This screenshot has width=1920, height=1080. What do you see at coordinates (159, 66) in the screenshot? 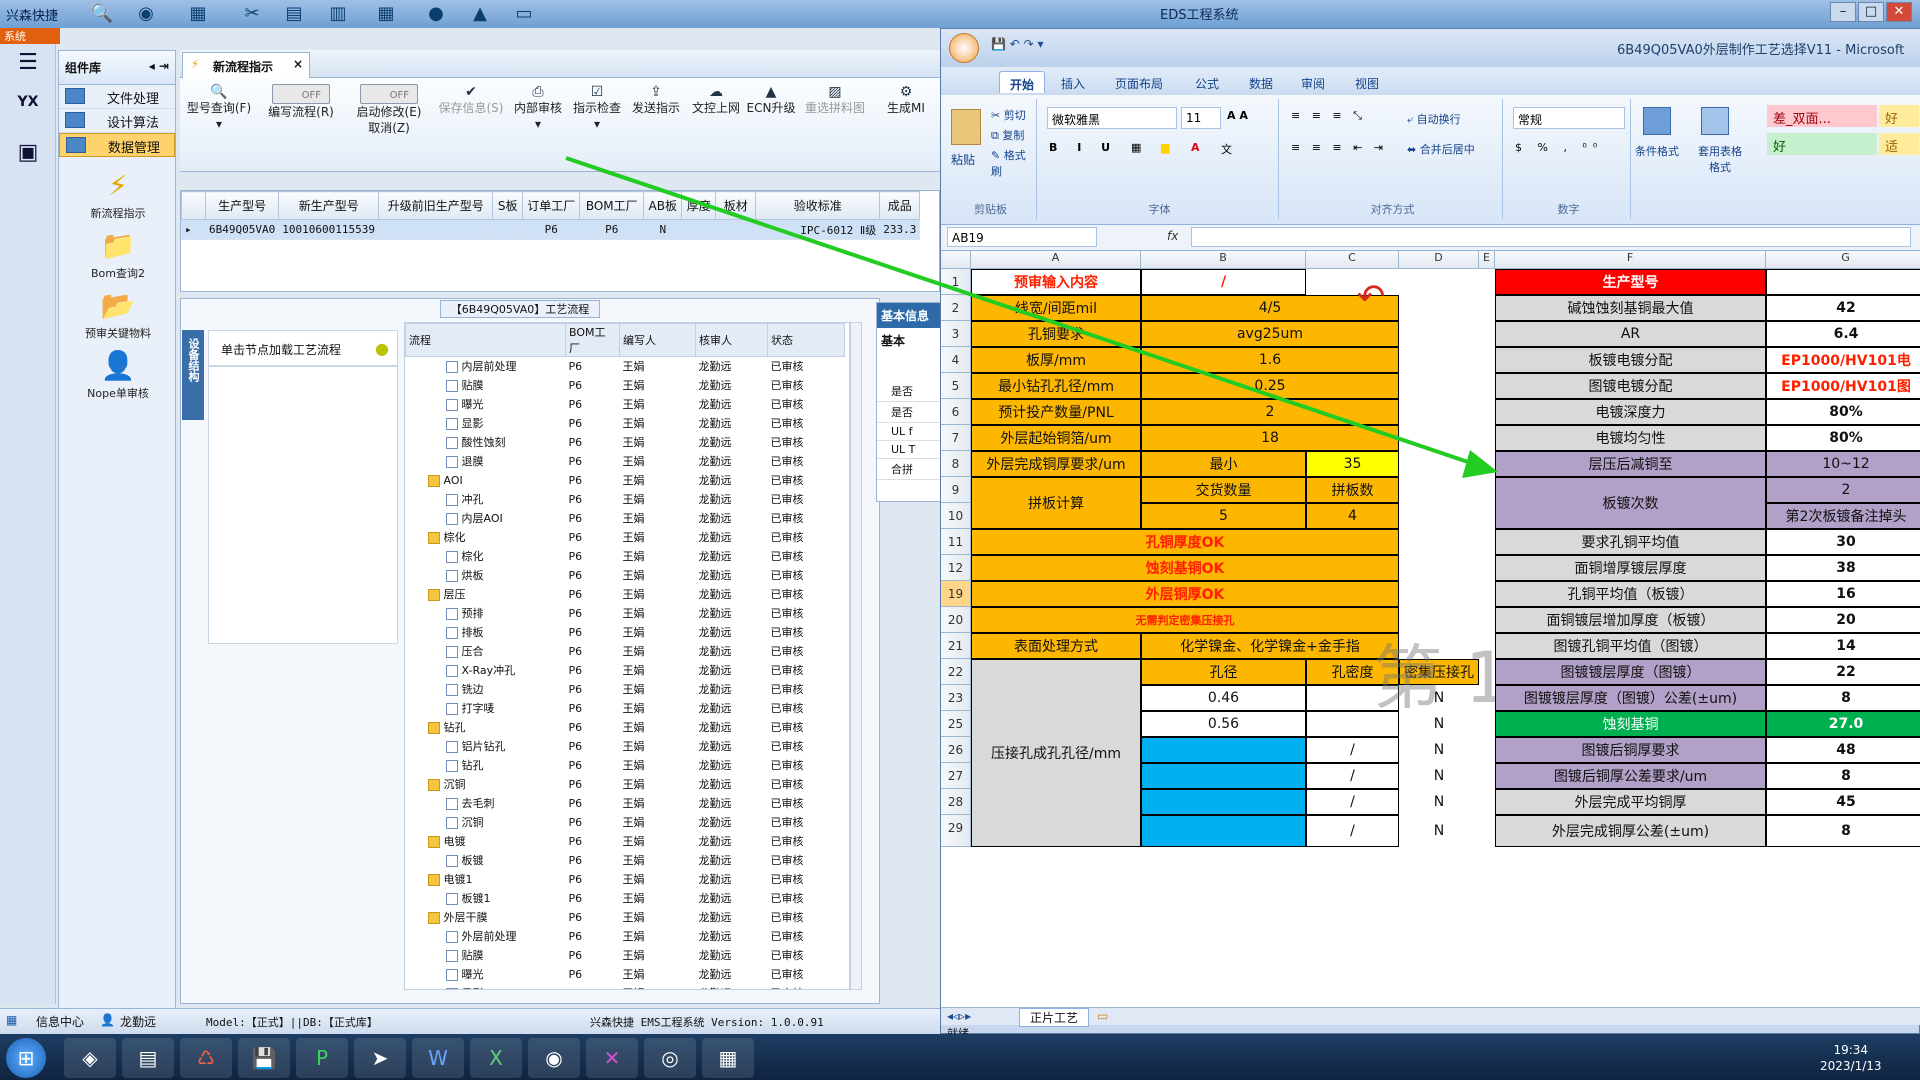
I see `pin-icon: ◂ ⇥` at bounding box center [159, 66].